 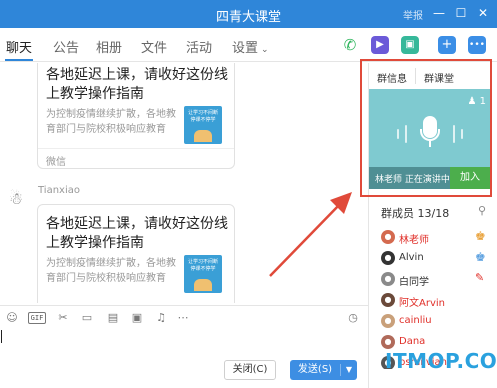 I want to click on annotation-arrow, so click(x=310, y=234).